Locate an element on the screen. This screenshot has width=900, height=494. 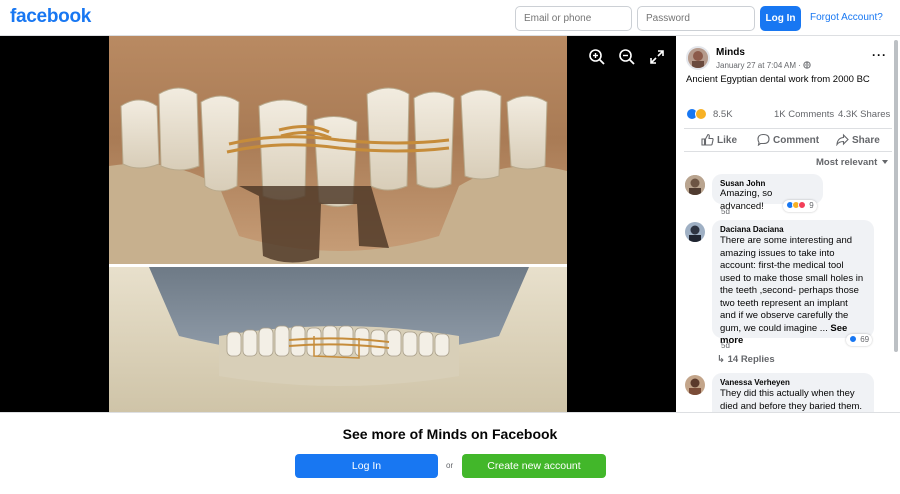
comment-count: 1K Comments is located at coordinates (804, 114).